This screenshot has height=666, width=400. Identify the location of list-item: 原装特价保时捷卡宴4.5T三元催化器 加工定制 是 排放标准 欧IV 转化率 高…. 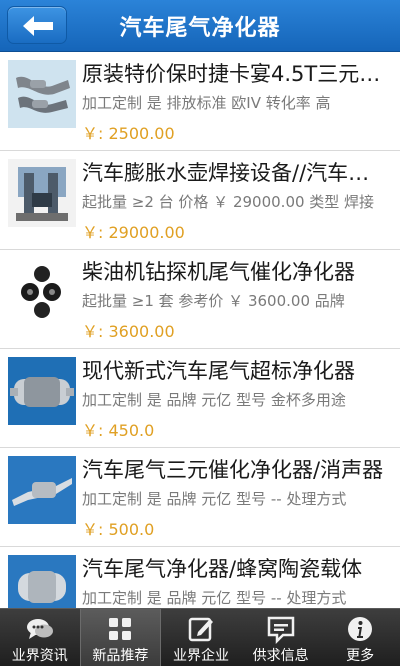
(200, 101).